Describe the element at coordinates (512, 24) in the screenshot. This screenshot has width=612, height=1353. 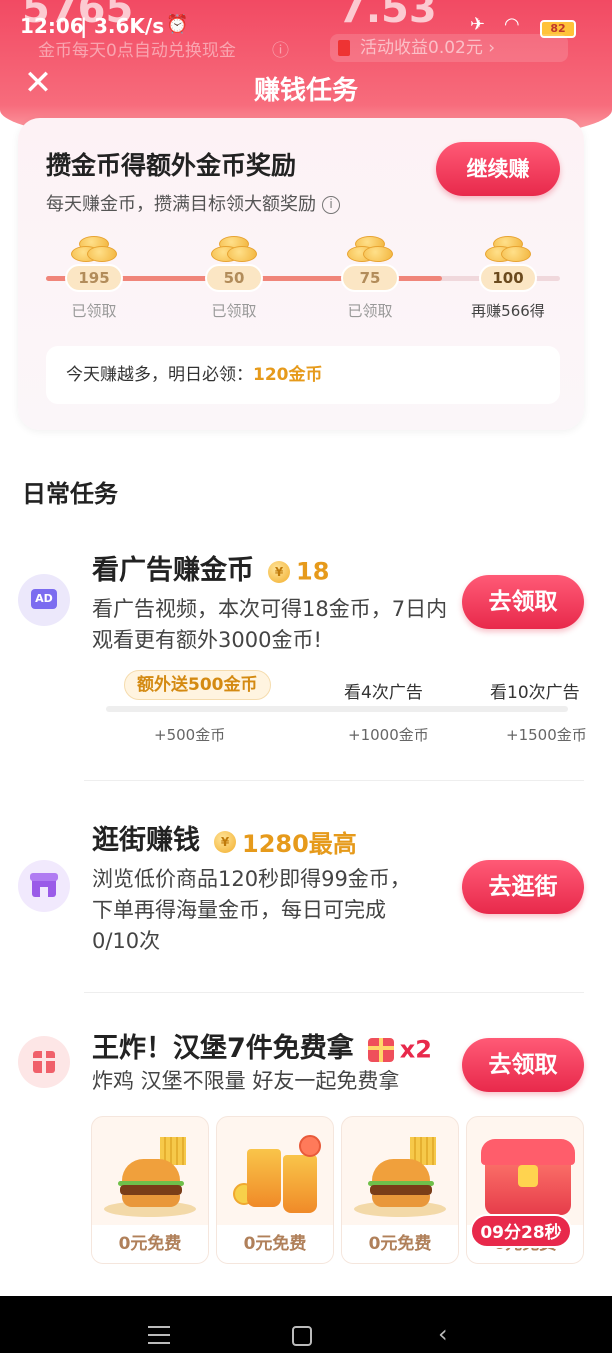
I see `wifi-icon: ◠` at that location.